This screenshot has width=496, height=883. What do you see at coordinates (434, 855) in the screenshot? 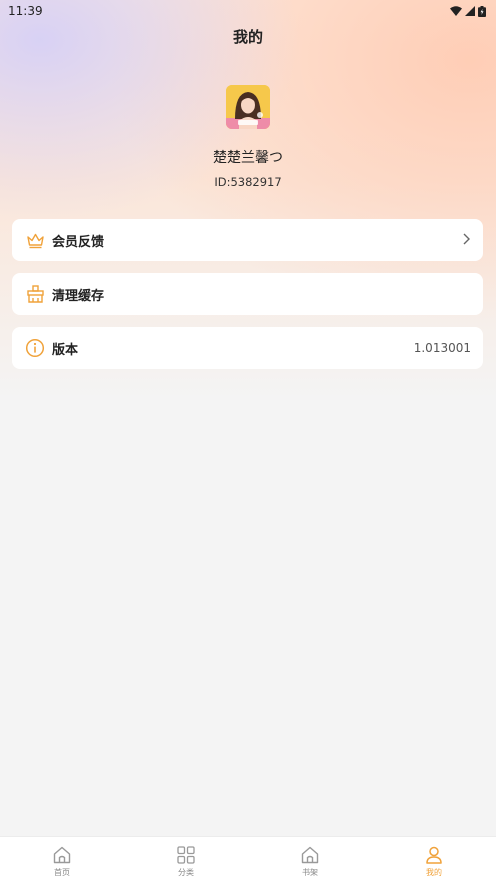
I see `user-icon` at bounding box center [434, 855].